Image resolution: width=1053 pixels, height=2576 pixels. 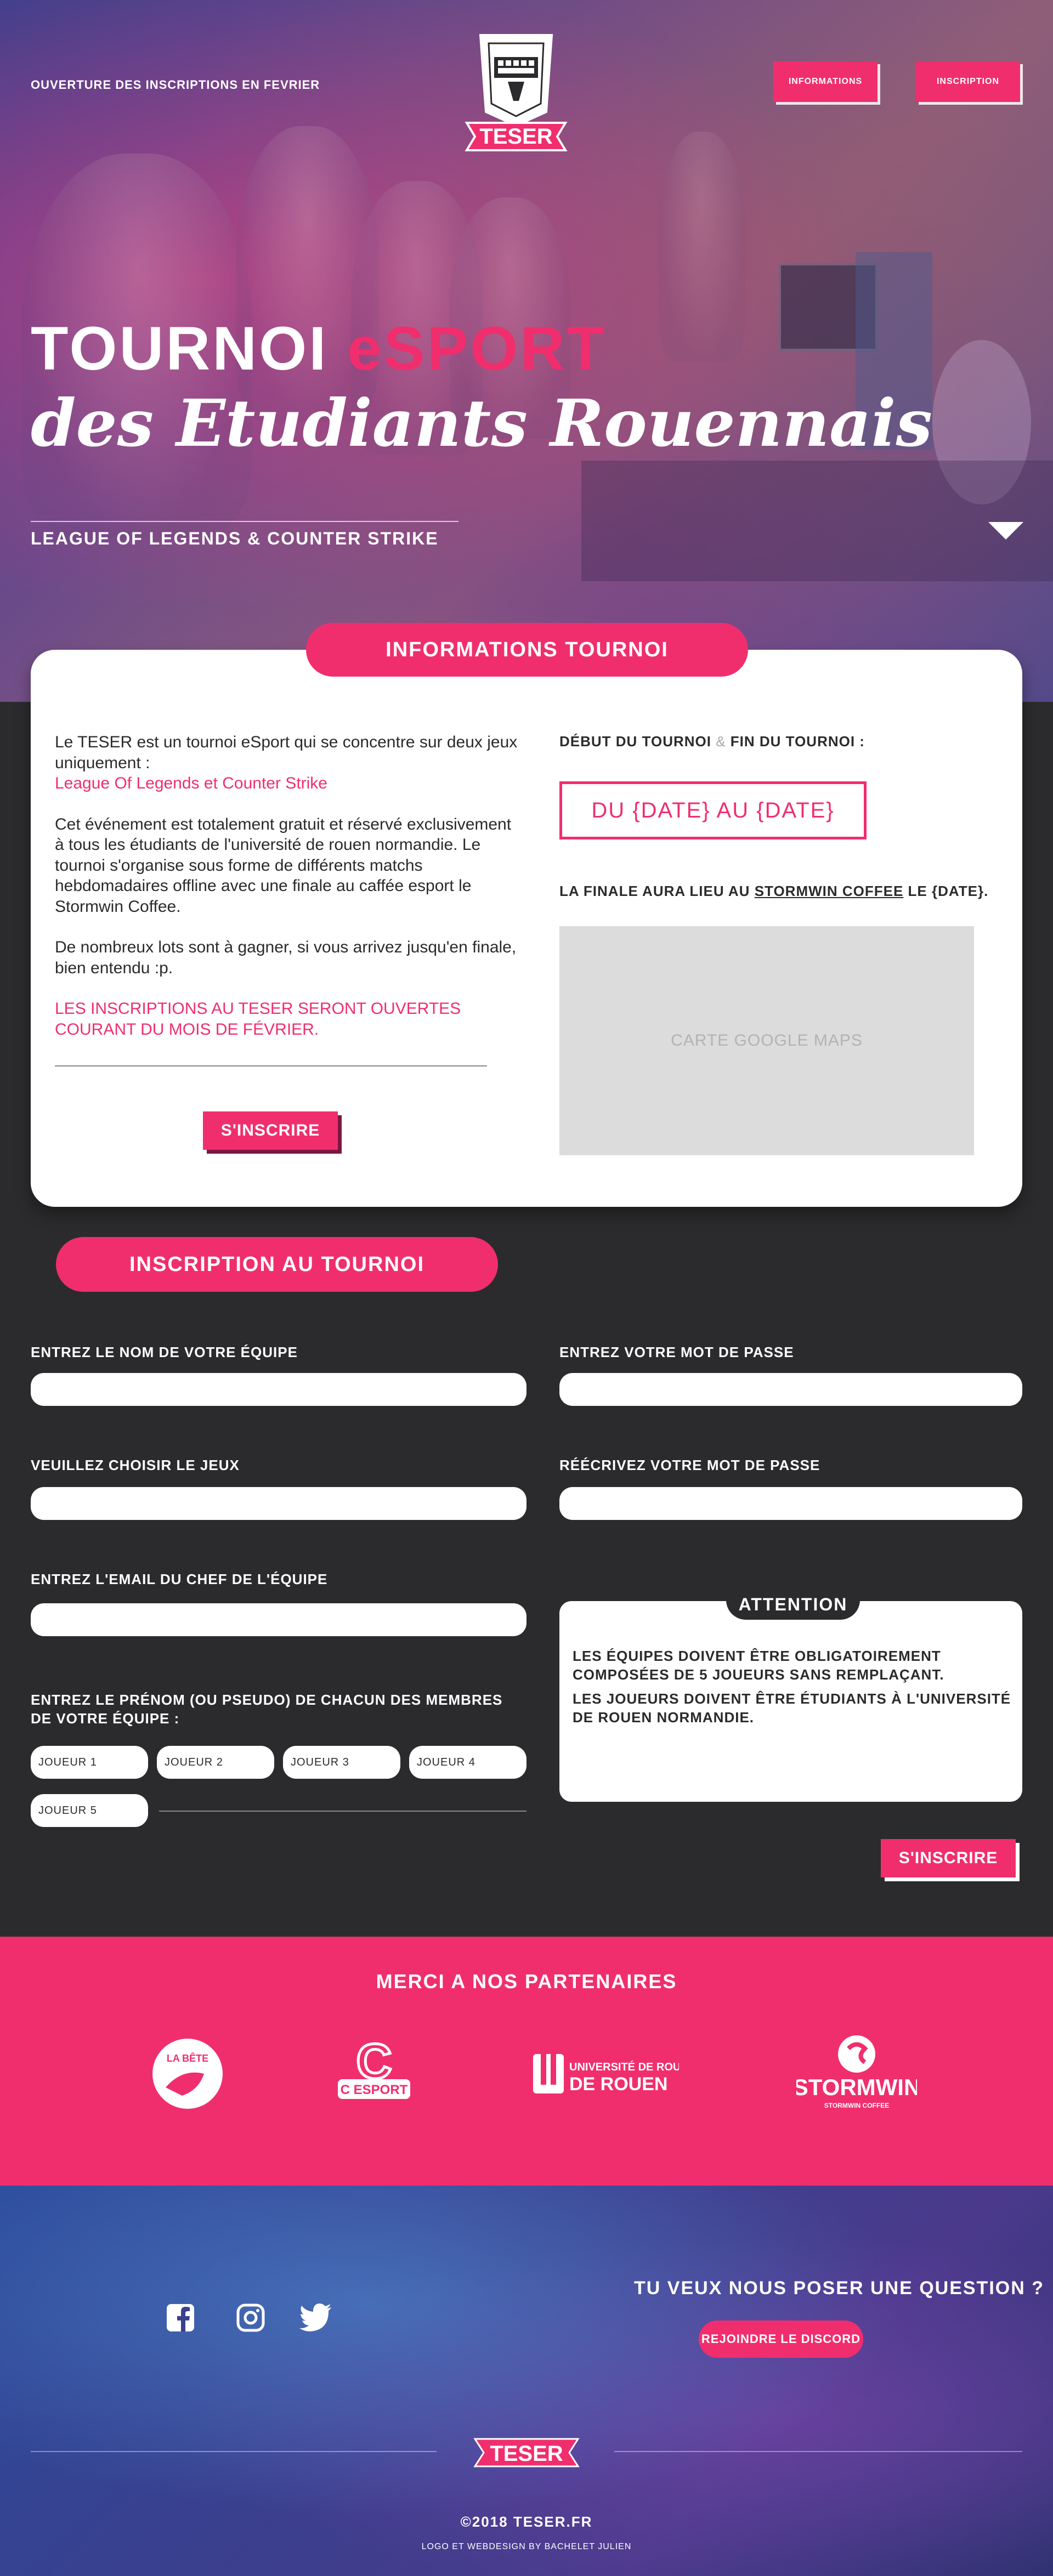 I want to click on finale-place-link: STORMWIN COFFEE, so click(x=830, y=891).